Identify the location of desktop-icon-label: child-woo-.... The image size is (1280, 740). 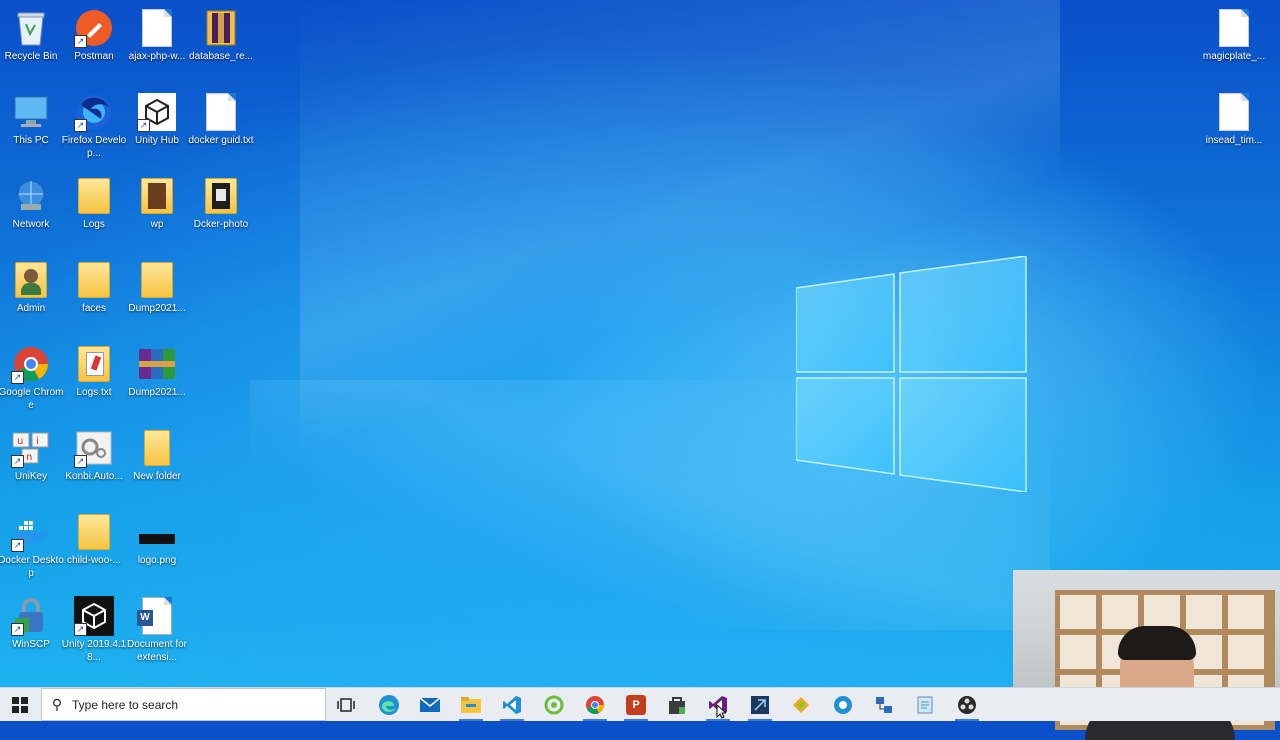
(94, 560).